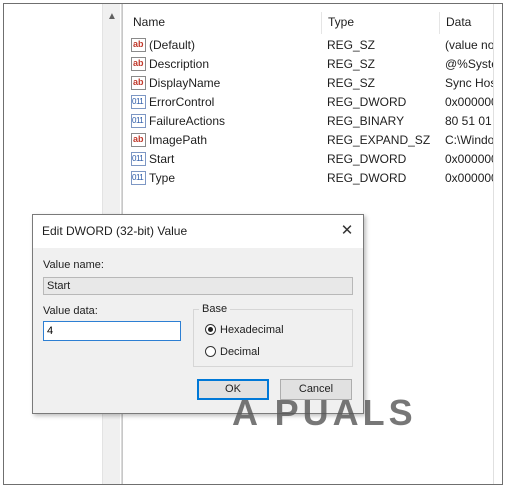 The width and height of the screenshot is (506, 488). What do you see at coordinates (198, 286) in the screenshot?
I see `value-name-field: Start` at bounding box center [198, 286].